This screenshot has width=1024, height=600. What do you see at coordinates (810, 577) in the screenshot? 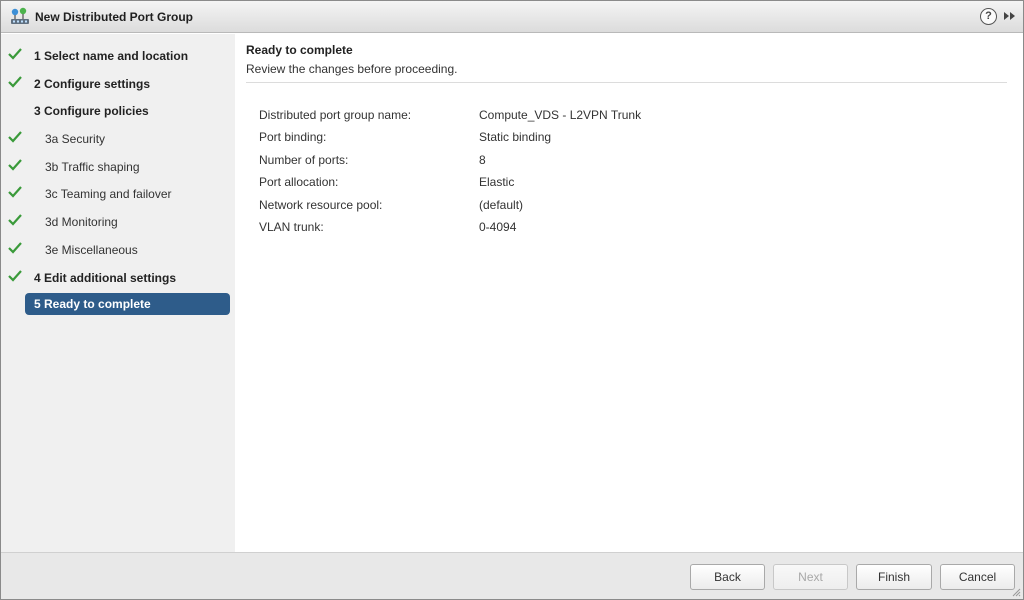
I see `next-button: Next` at bounding box center [810, 577].